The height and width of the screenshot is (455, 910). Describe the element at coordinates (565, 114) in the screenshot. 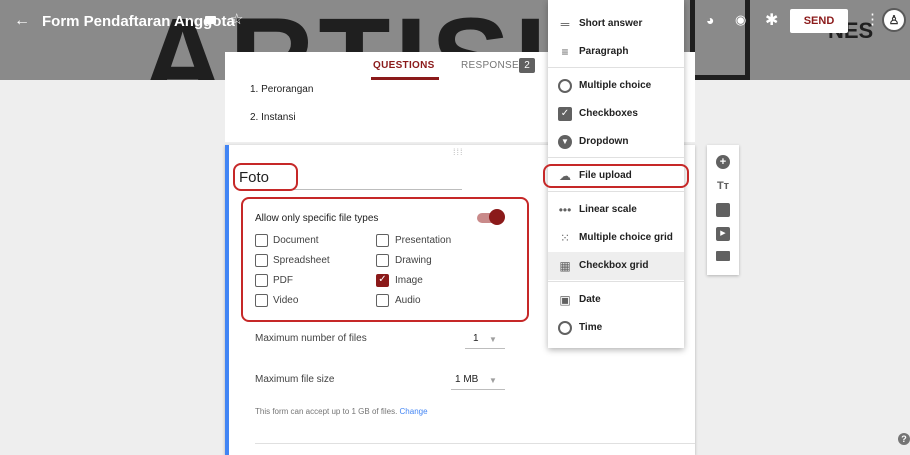

I see `checkbox-icon: ✓` at that location.